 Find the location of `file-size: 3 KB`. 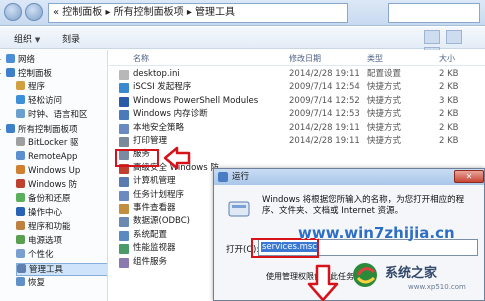

file-size: 3 KB is located at coordinates (449, 101).